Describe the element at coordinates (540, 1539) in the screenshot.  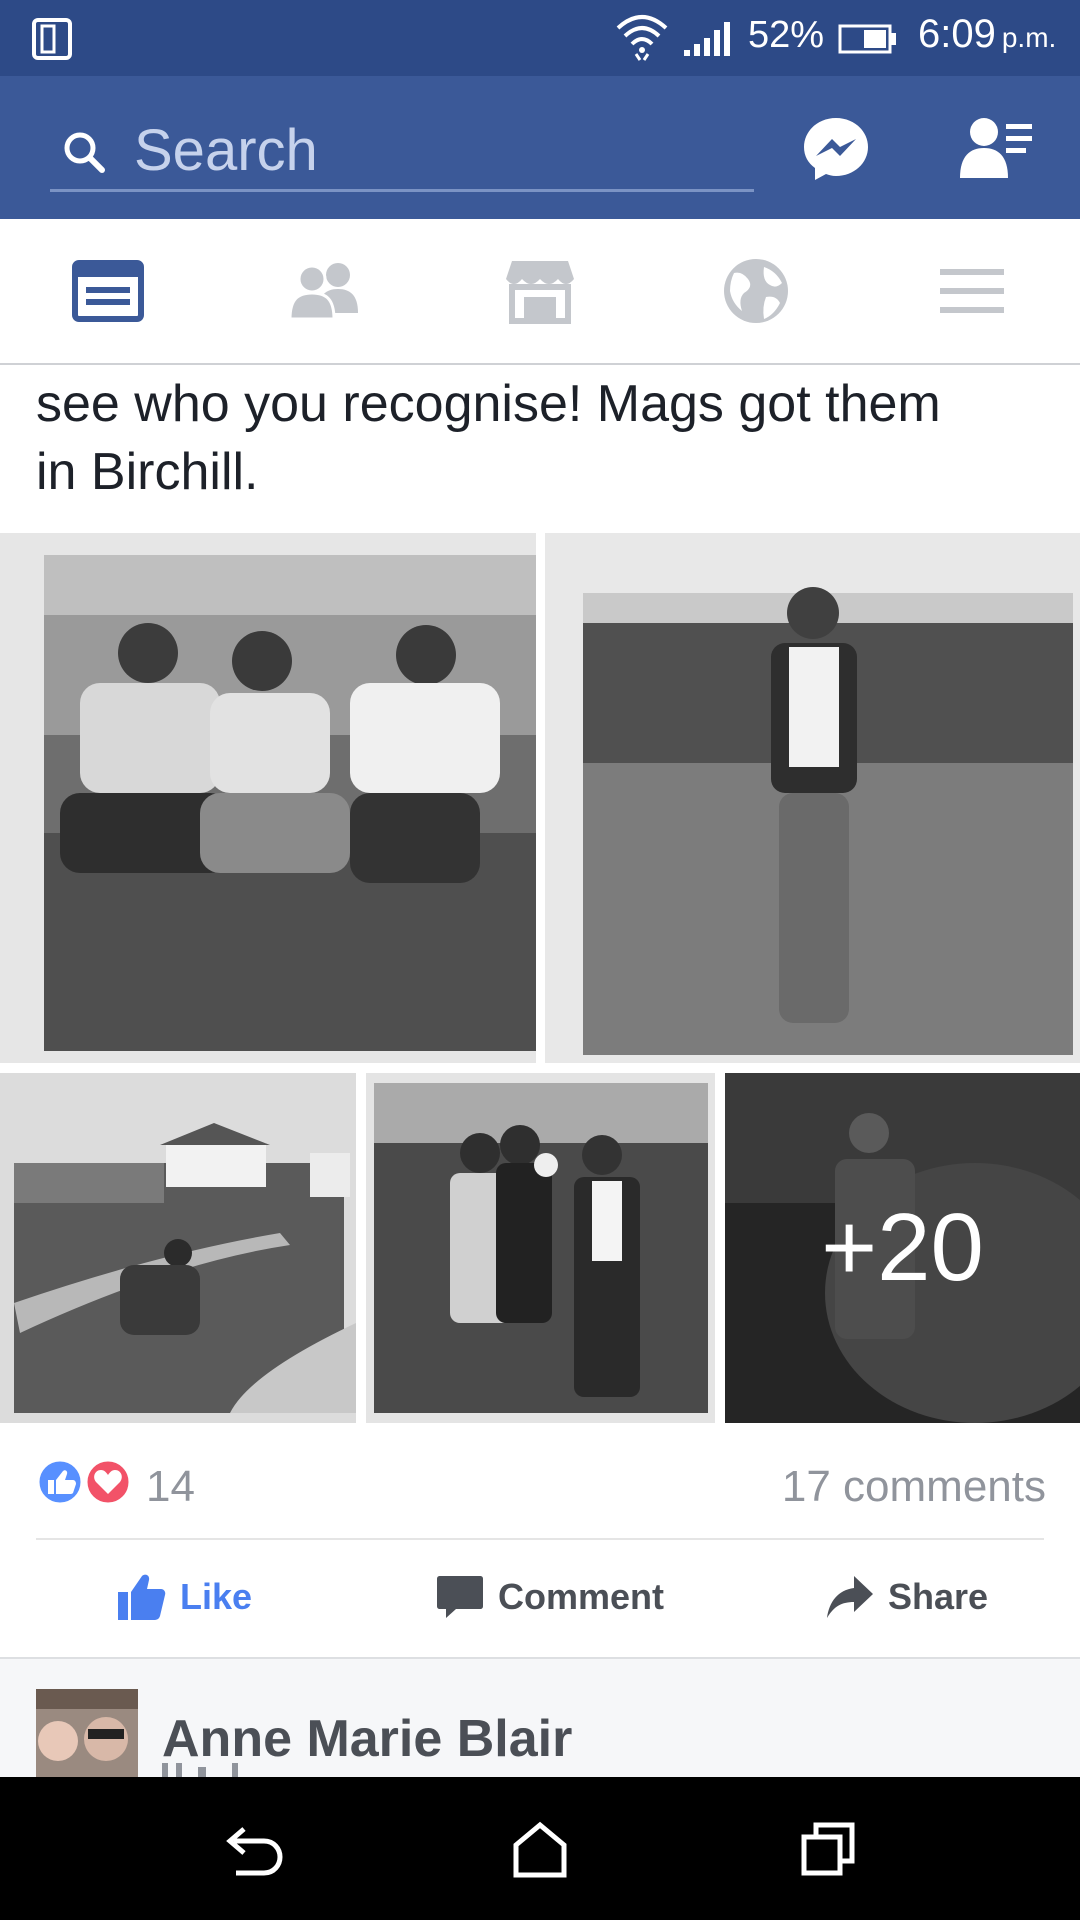
I see `divider` at that location.